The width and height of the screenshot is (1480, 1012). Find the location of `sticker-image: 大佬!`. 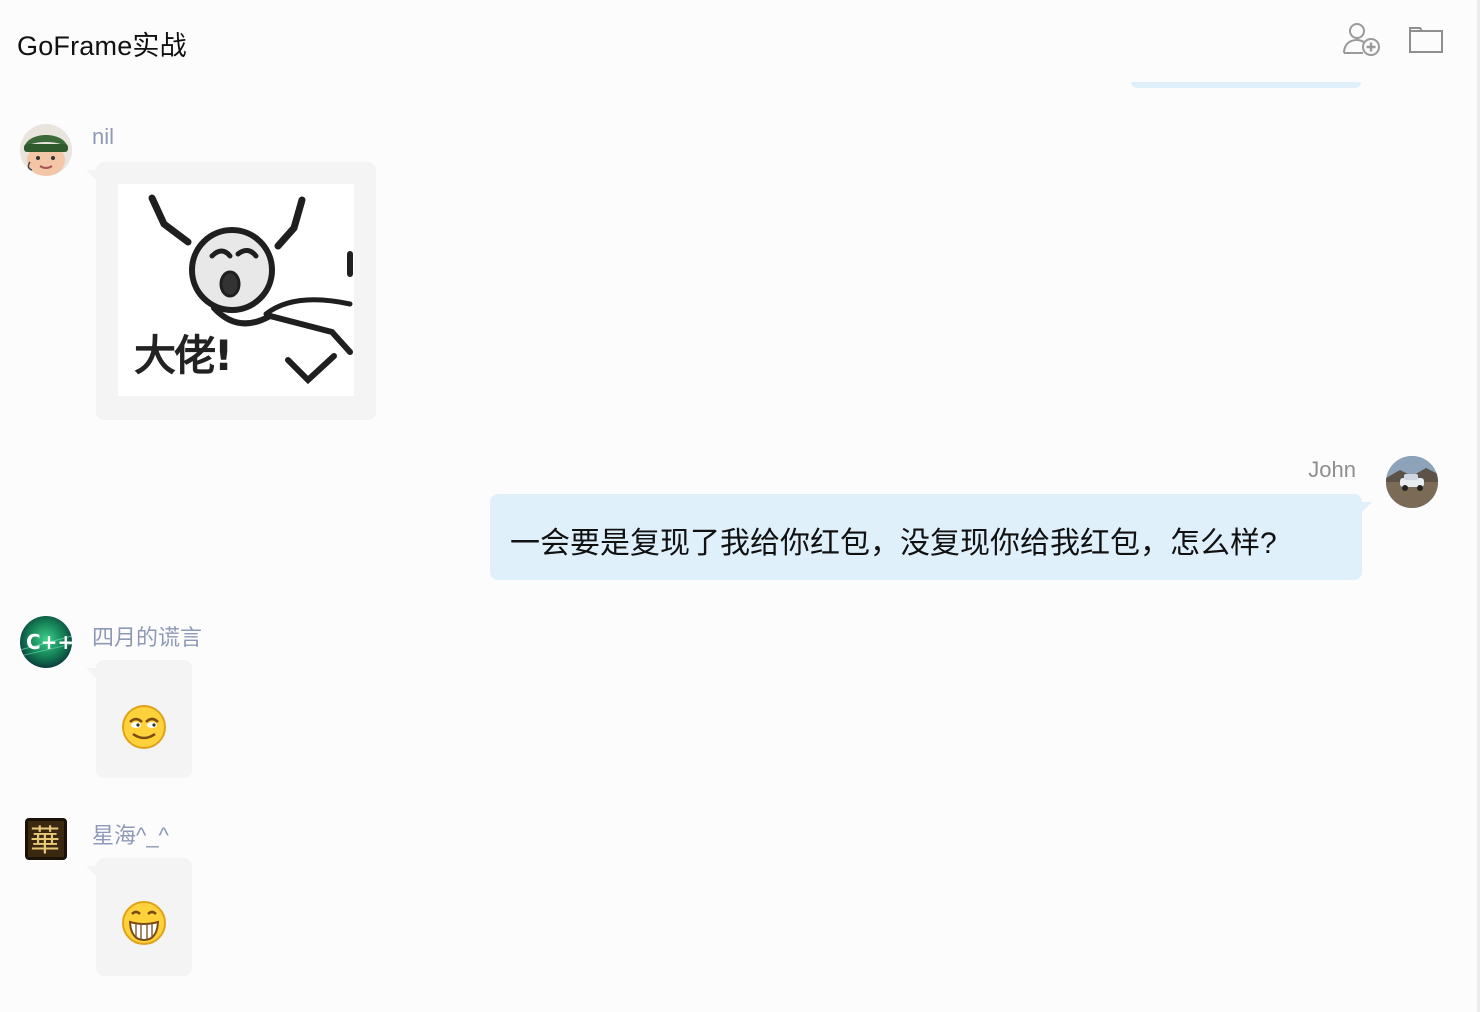

sticker-image: 大佬! is located at coordinates (236, 290).